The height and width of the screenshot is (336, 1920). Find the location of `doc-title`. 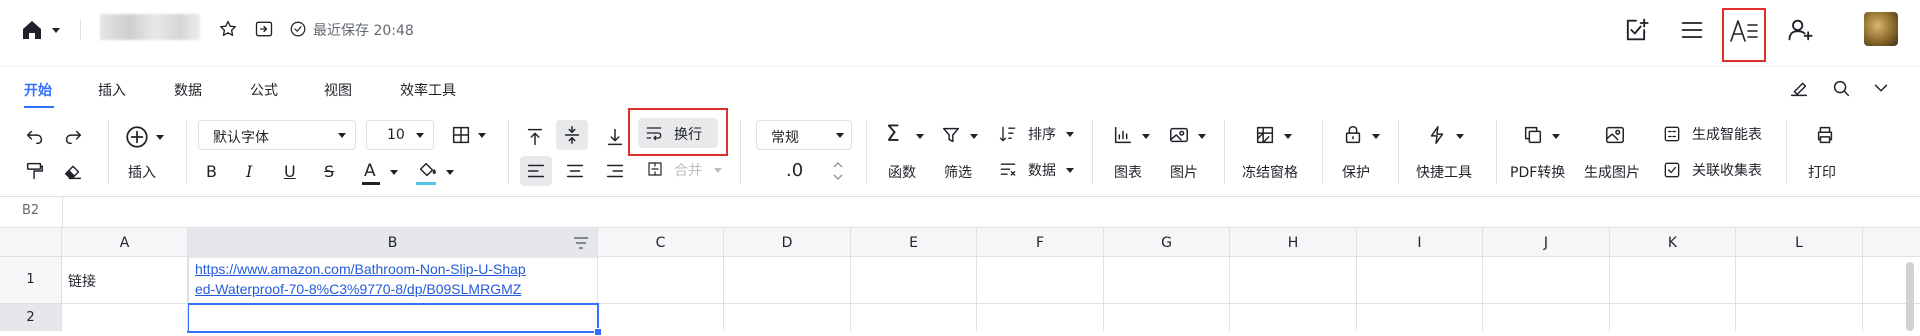

doc-title is located at coordinates (150, 27).